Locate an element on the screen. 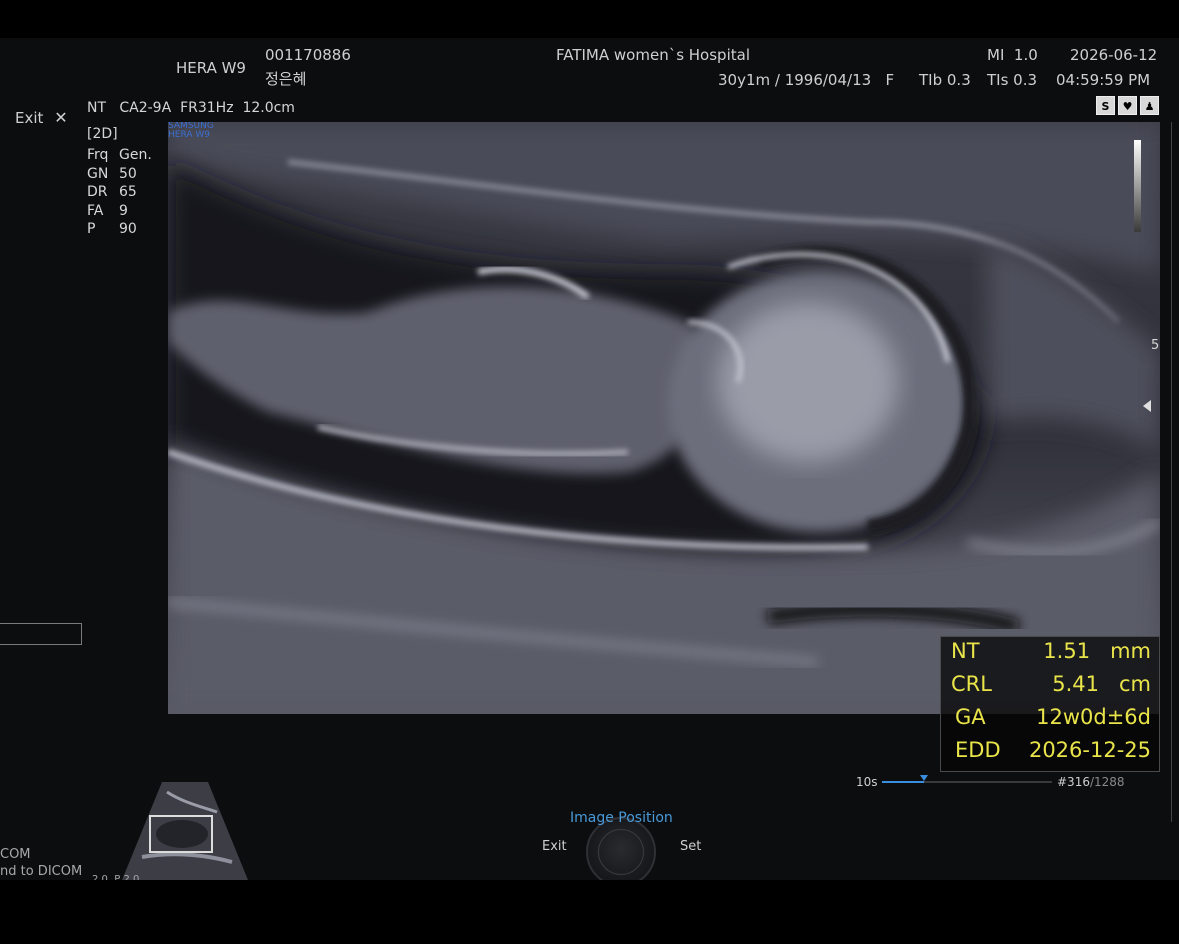  thermal-index-bone: TIb 0.3 is located at coordinates (945, 80).